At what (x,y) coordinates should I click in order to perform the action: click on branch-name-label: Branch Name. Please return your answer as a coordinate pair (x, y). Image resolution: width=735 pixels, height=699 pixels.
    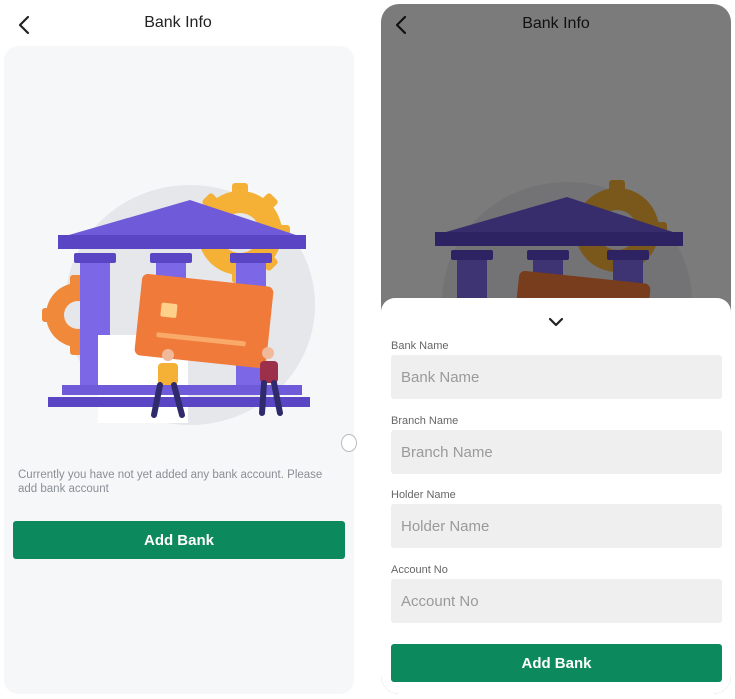
    Looking at the image, I should click on (425, 421).